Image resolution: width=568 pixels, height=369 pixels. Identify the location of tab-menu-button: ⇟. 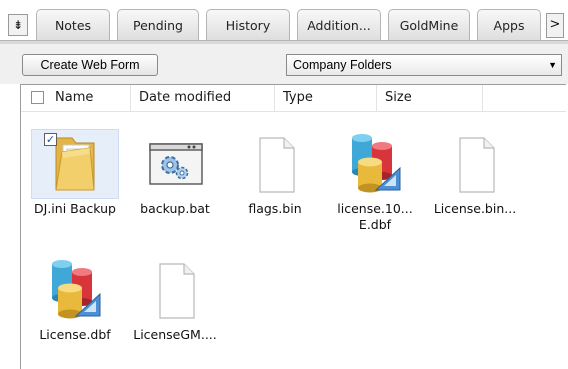
(18, 25).